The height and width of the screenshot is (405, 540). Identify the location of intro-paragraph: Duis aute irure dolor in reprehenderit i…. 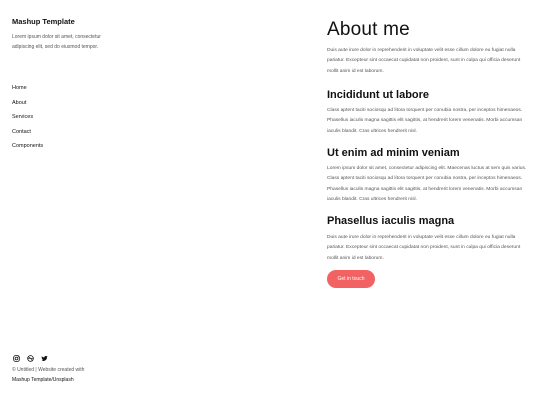
(424, 61).